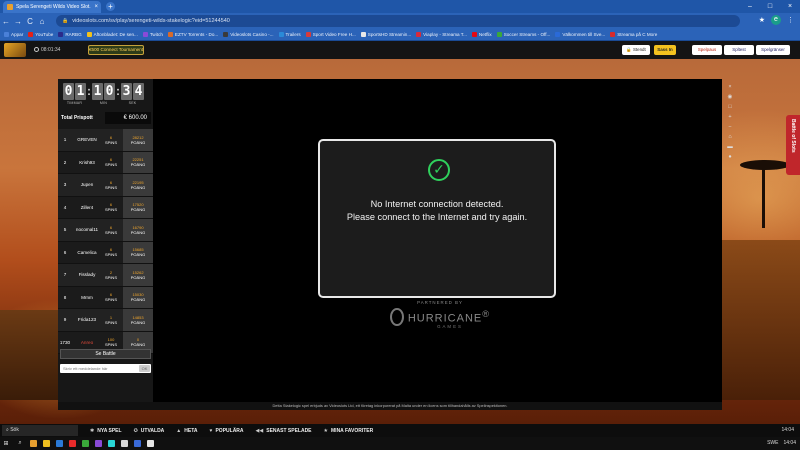  What do you see at coordinates (729, 117) in the screenshot?
I see `zoom-in-icon: +` at bounding box center [729, 117].